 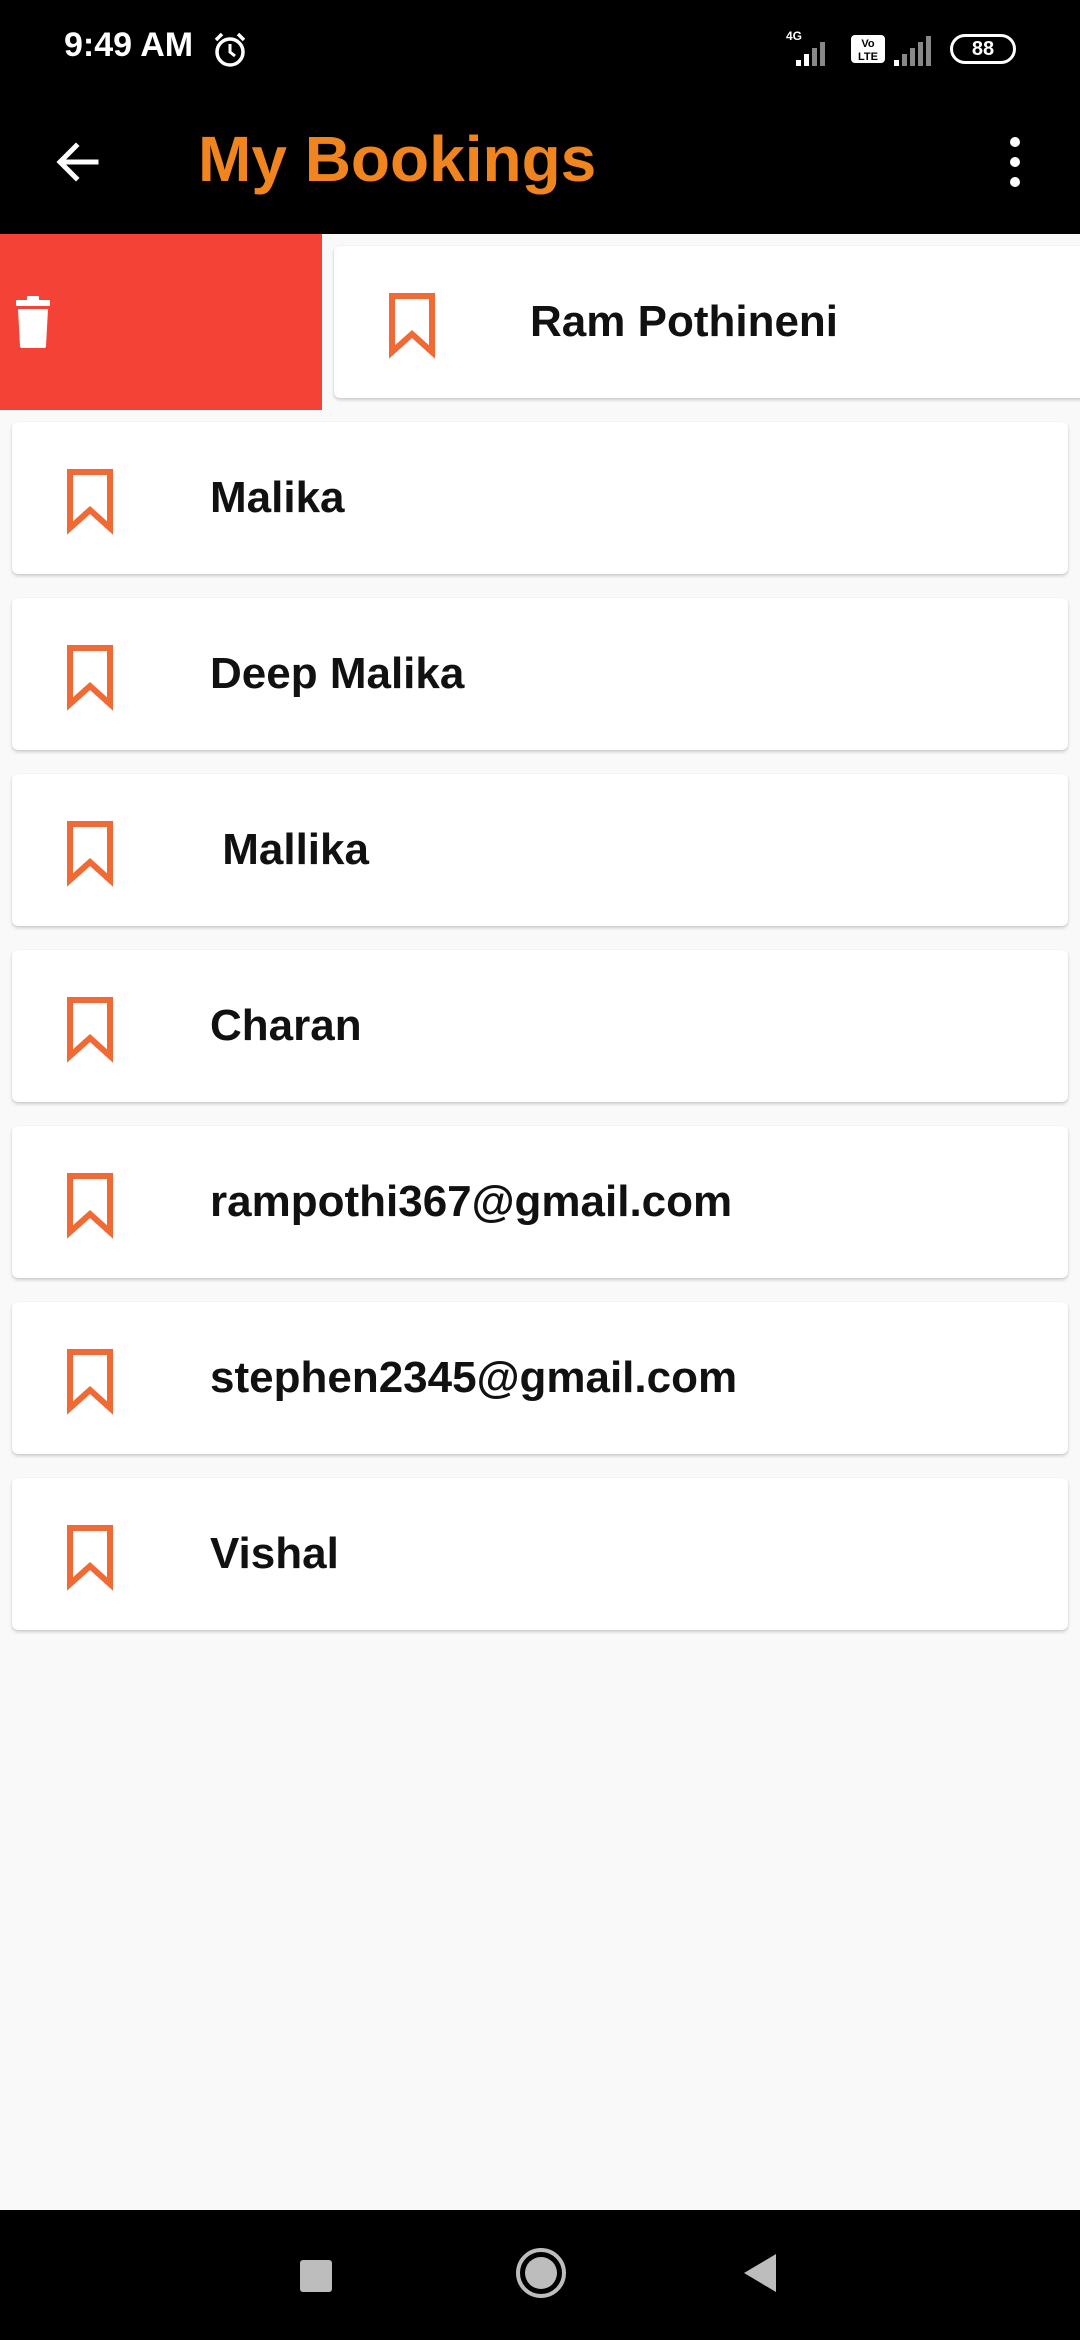 What do you see at coordinates (471, 1201) in the screenshot?
I see `booking-name: rampothi367@gmail.com` at bounding box center [471, 1201].